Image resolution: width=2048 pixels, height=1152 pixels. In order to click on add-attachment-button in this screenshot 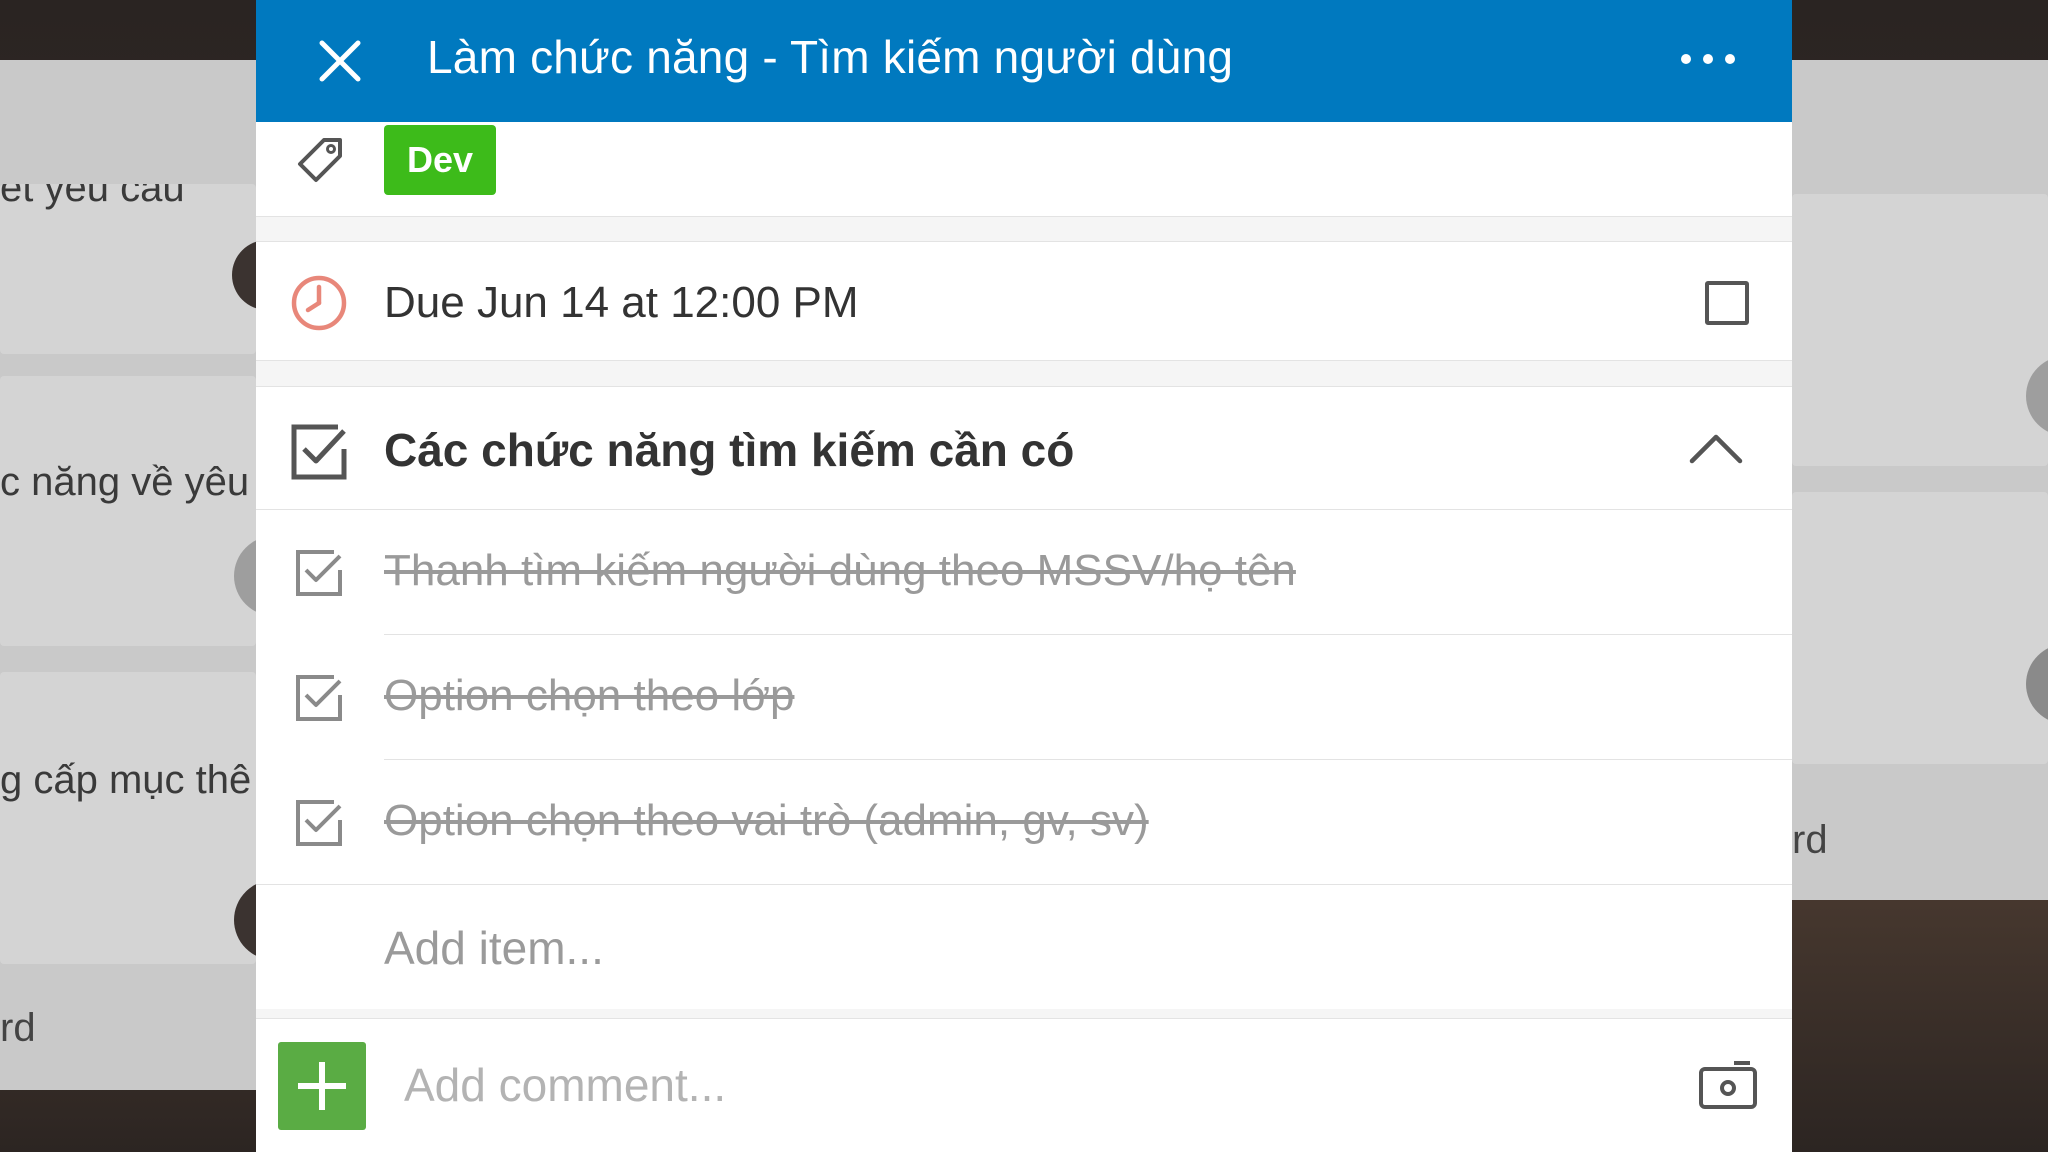, I will do `click(322, 1086)`.